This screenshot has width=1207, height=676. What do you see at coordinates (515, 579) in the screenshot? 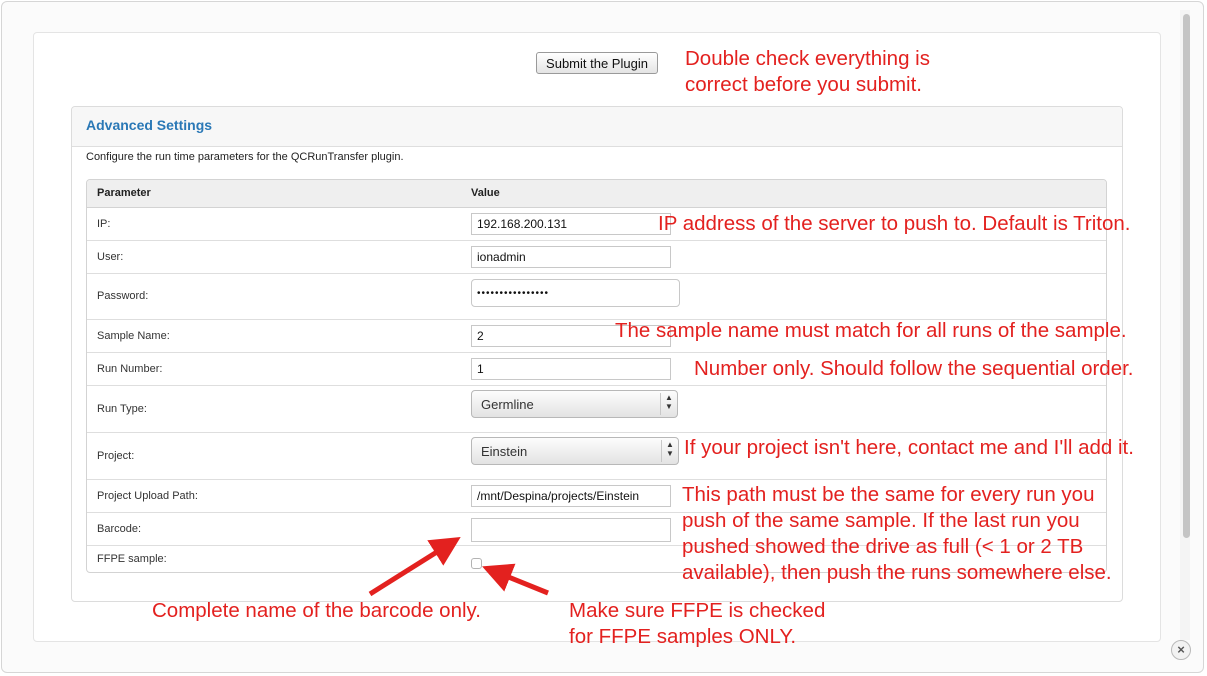
I see `ffpe-arrow` at bounding box center [515, 579].